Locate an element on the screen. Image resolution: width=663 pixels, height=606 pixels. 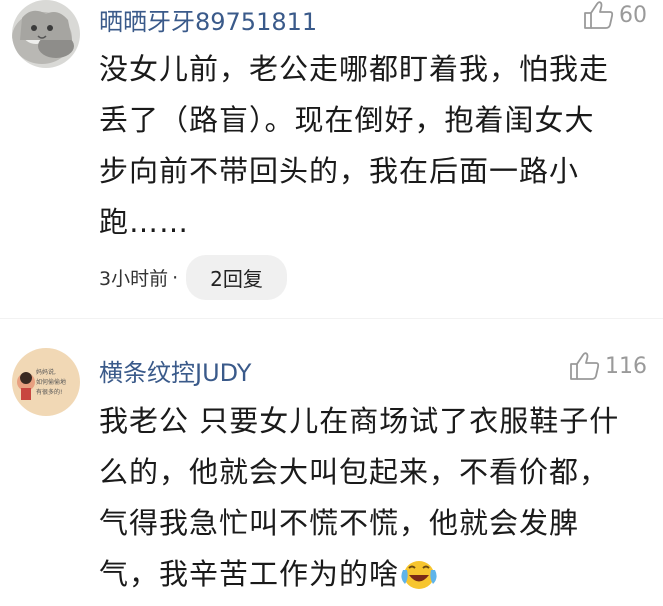
laughing-crying-emoji-icon is located at coordinates (419, 580).